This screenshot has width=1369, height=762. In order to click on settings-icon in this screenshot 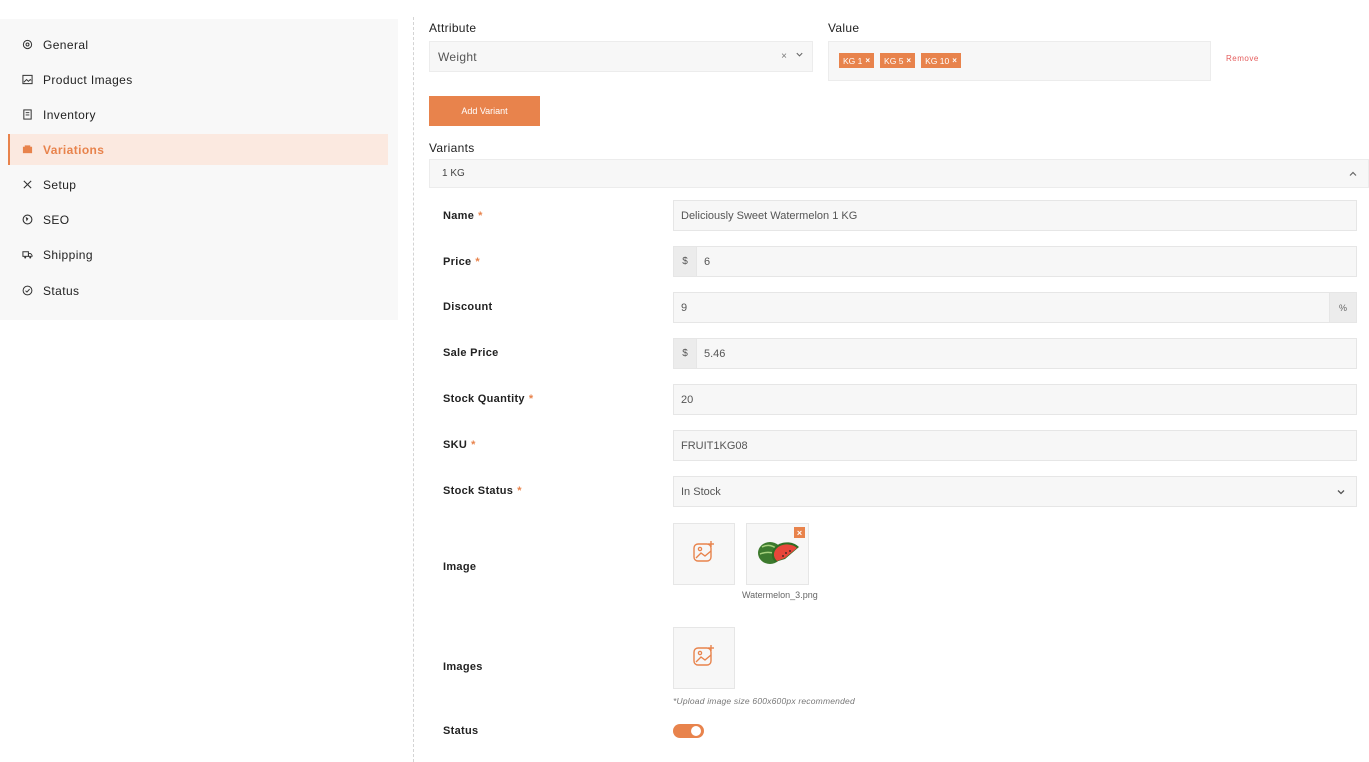, I will do `click(27, 44)`.